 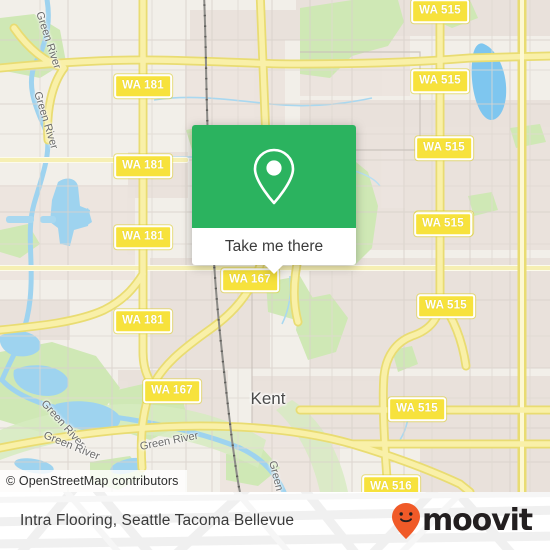 I want to click on highway-shield: WA 167, so click(x=172, y=391).